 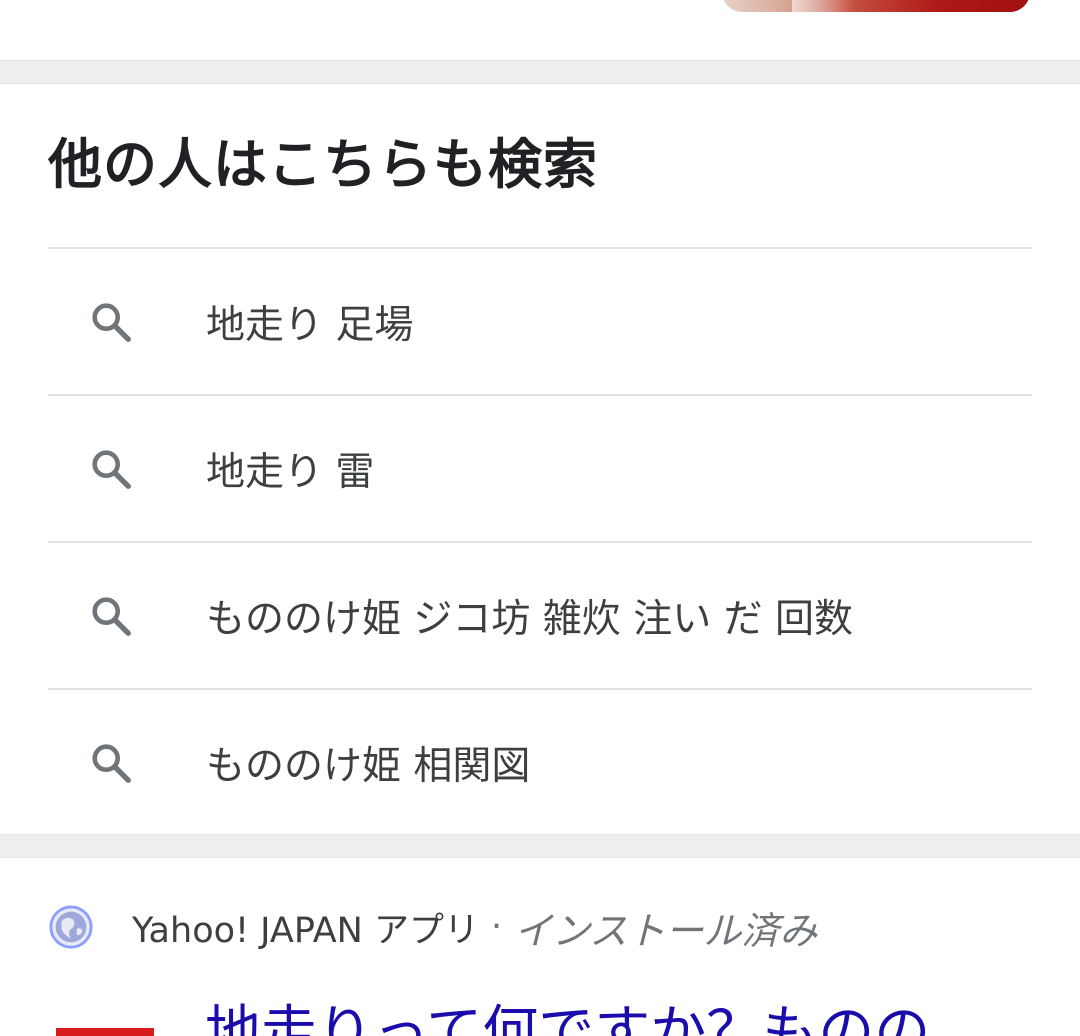 I want to click on result-favicon, so click(x=105, y=1032).